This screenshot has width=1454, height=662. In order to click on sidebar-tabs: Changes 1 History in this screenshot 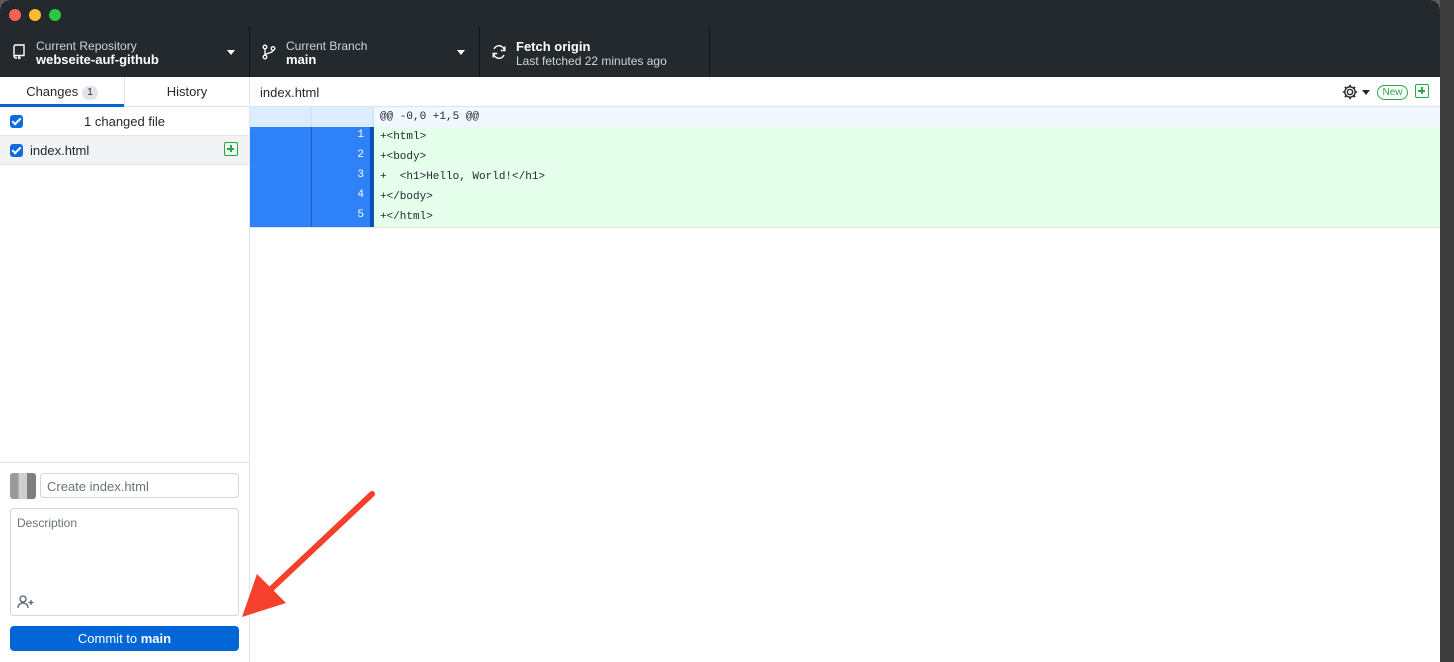, I will do `click(124, 92)`.